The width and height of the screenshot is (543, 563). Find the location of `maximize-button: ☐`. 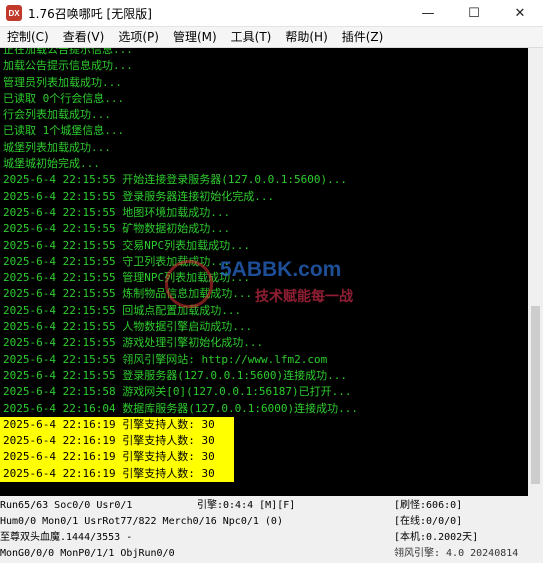

maximize-button: ☐ is located at coordinates (474, 13).